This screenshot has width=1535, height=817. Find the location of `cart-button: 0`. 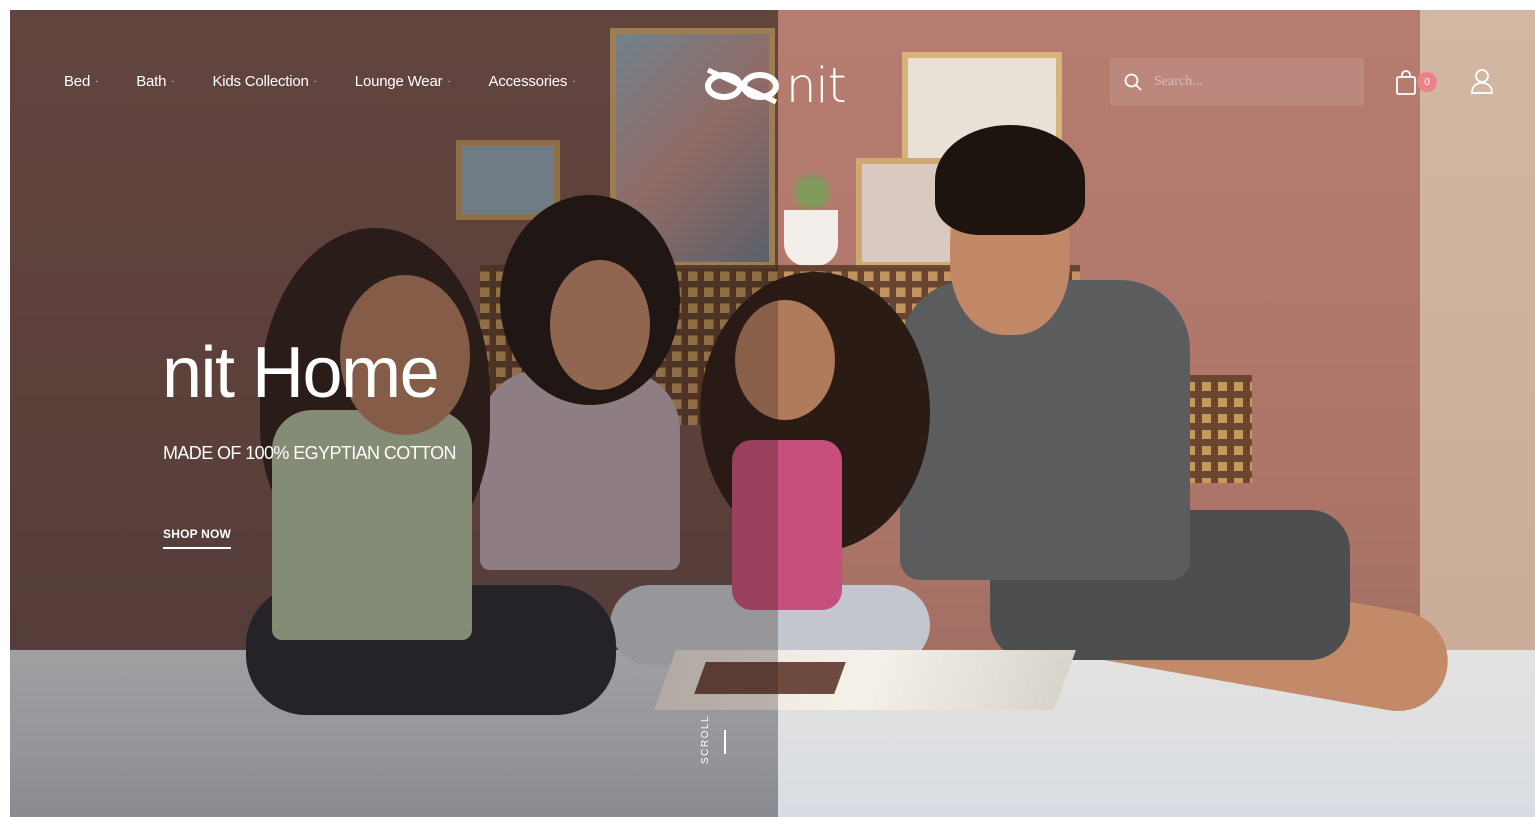

cart-button: 0 is located at coordinates (1416, 85).